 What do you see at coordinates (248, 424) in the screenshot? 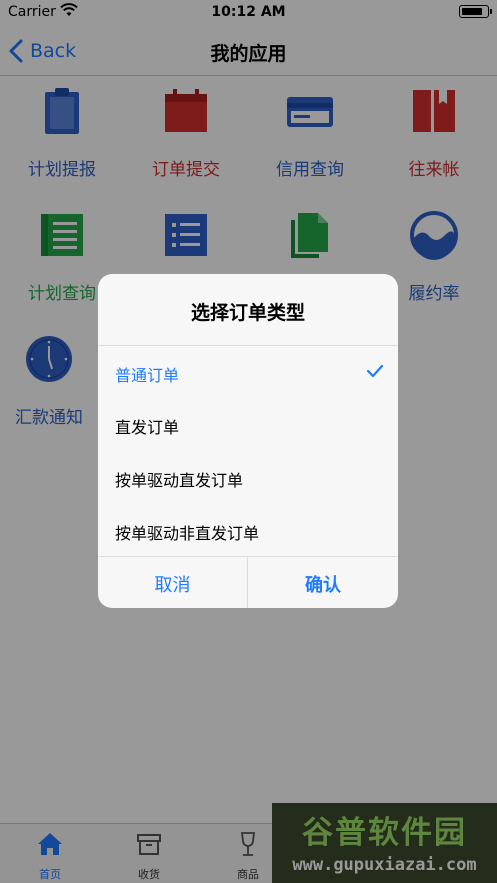
I see `option-direct-order: 直发订单` at bounding box center [248, 424].